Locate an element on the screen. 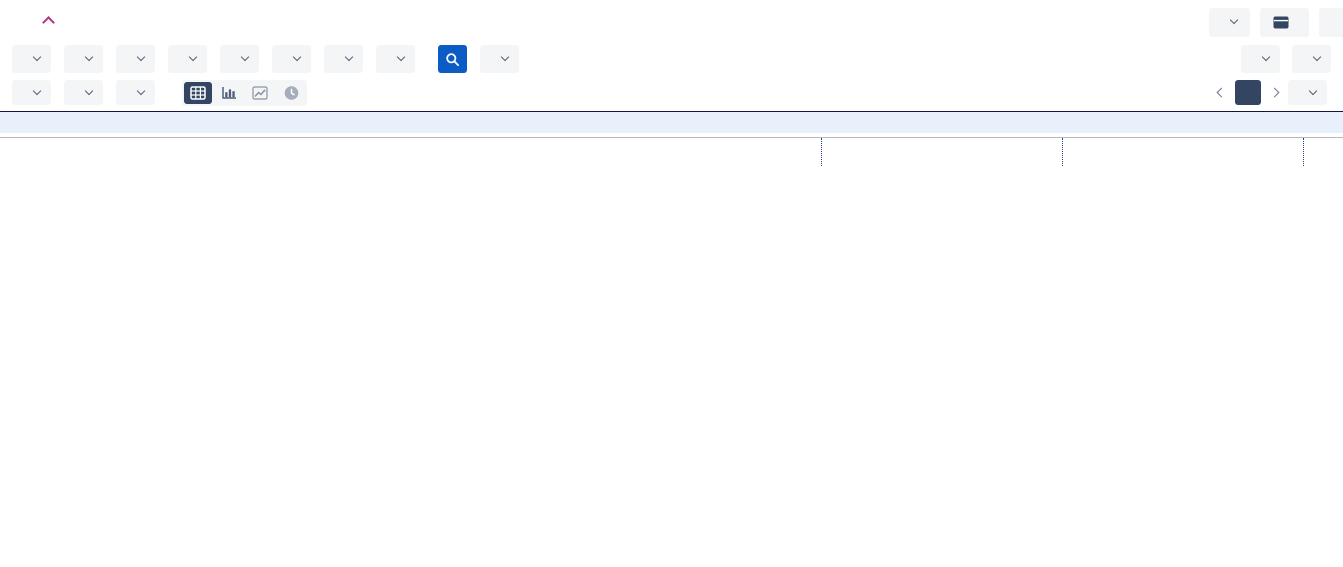  group-header-done is located at coordinates (1182, 152).